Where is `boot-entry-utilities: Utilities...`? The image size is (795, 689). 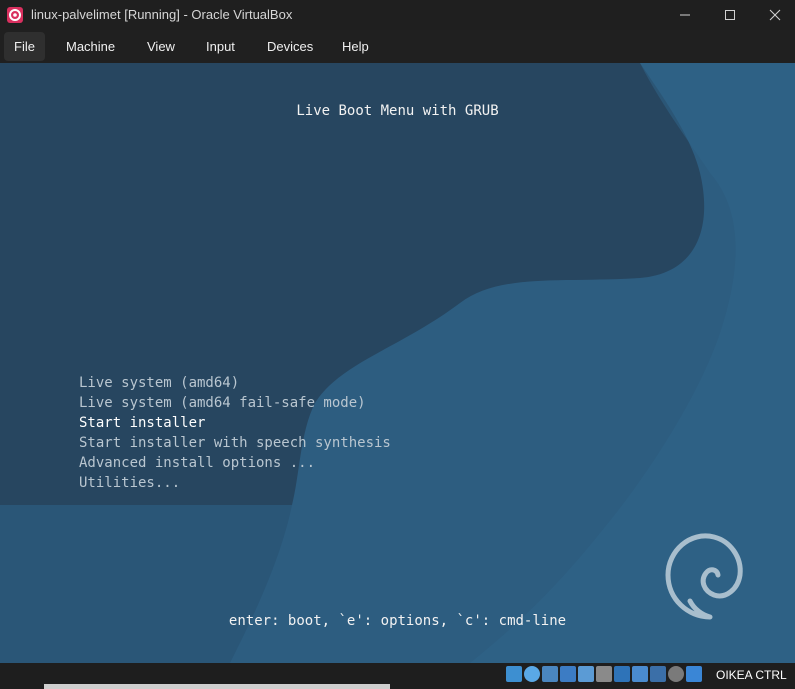 boot-entry-utilities: Utilities... is located at coordinates (235, 483).